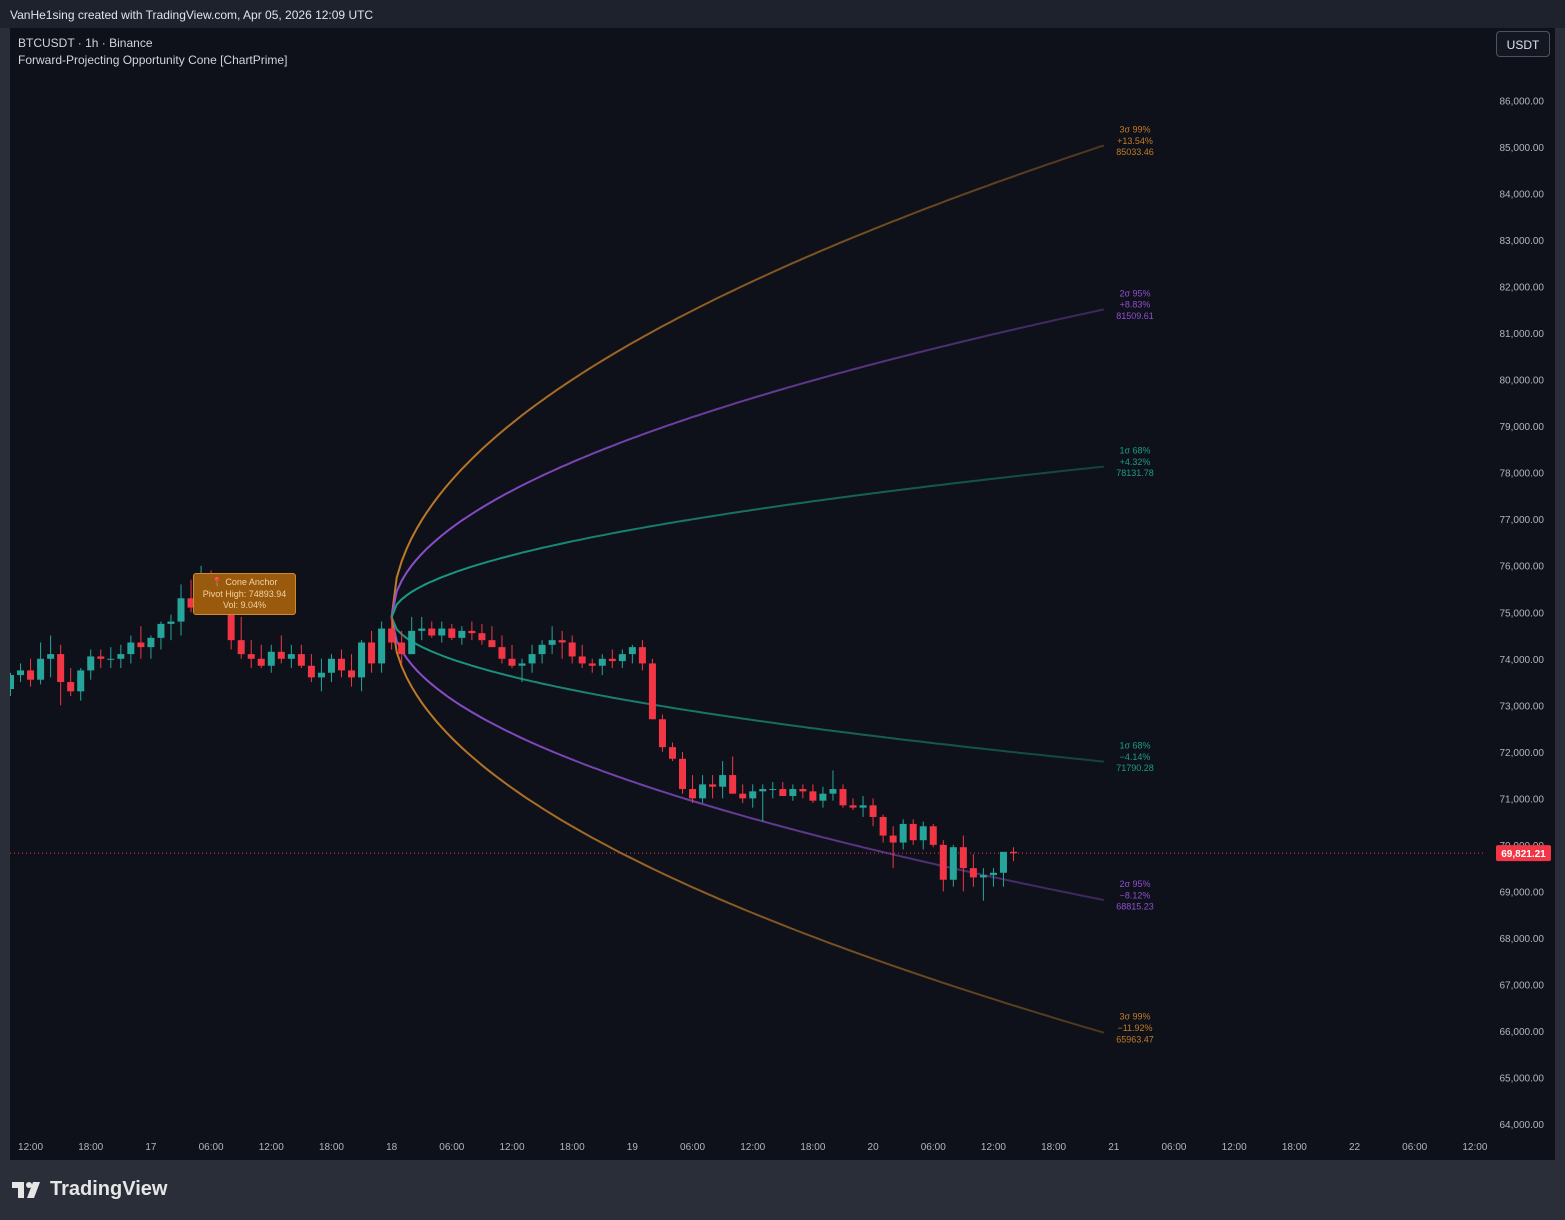 Image resolution: width=1565 pixels, height=1220 pixels. What do you see at coordinates (89, 1189) in the screenshot?
I see `tradingview-logo: TradingView` at bounding box center [89, 1189].